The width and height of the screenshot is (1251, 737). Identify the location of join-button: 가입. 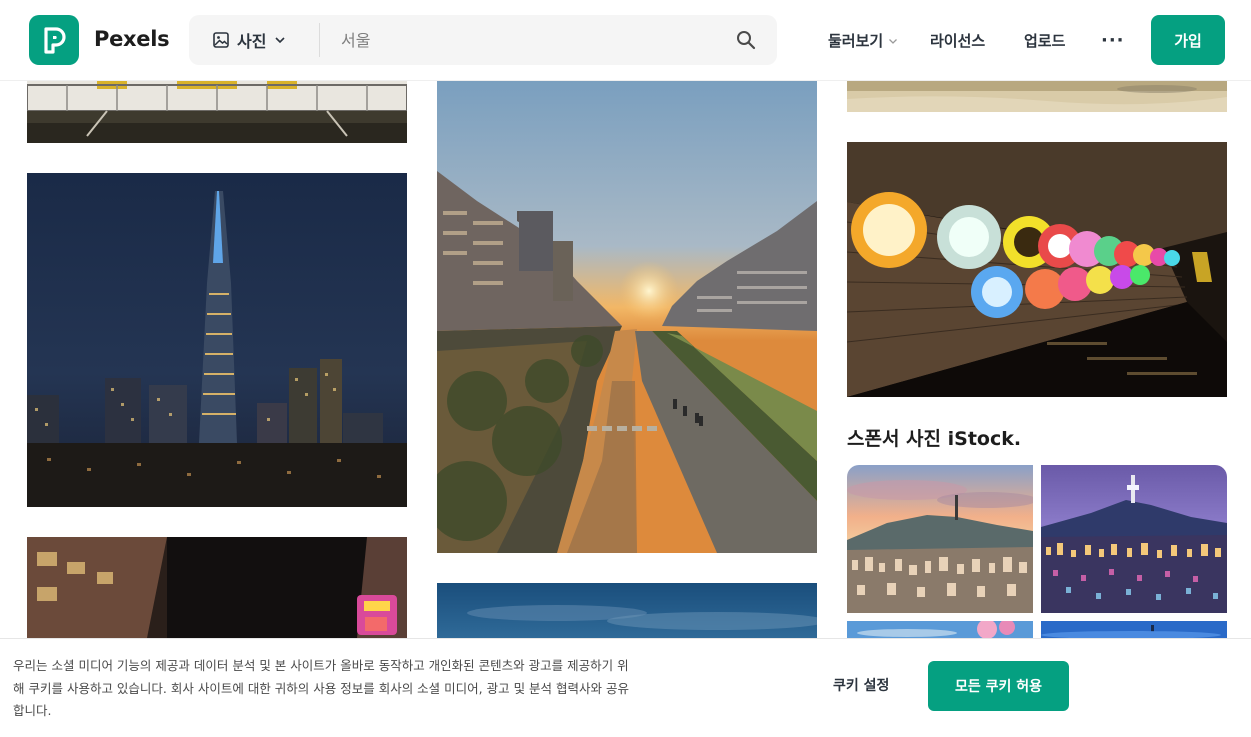
(1188, 40).